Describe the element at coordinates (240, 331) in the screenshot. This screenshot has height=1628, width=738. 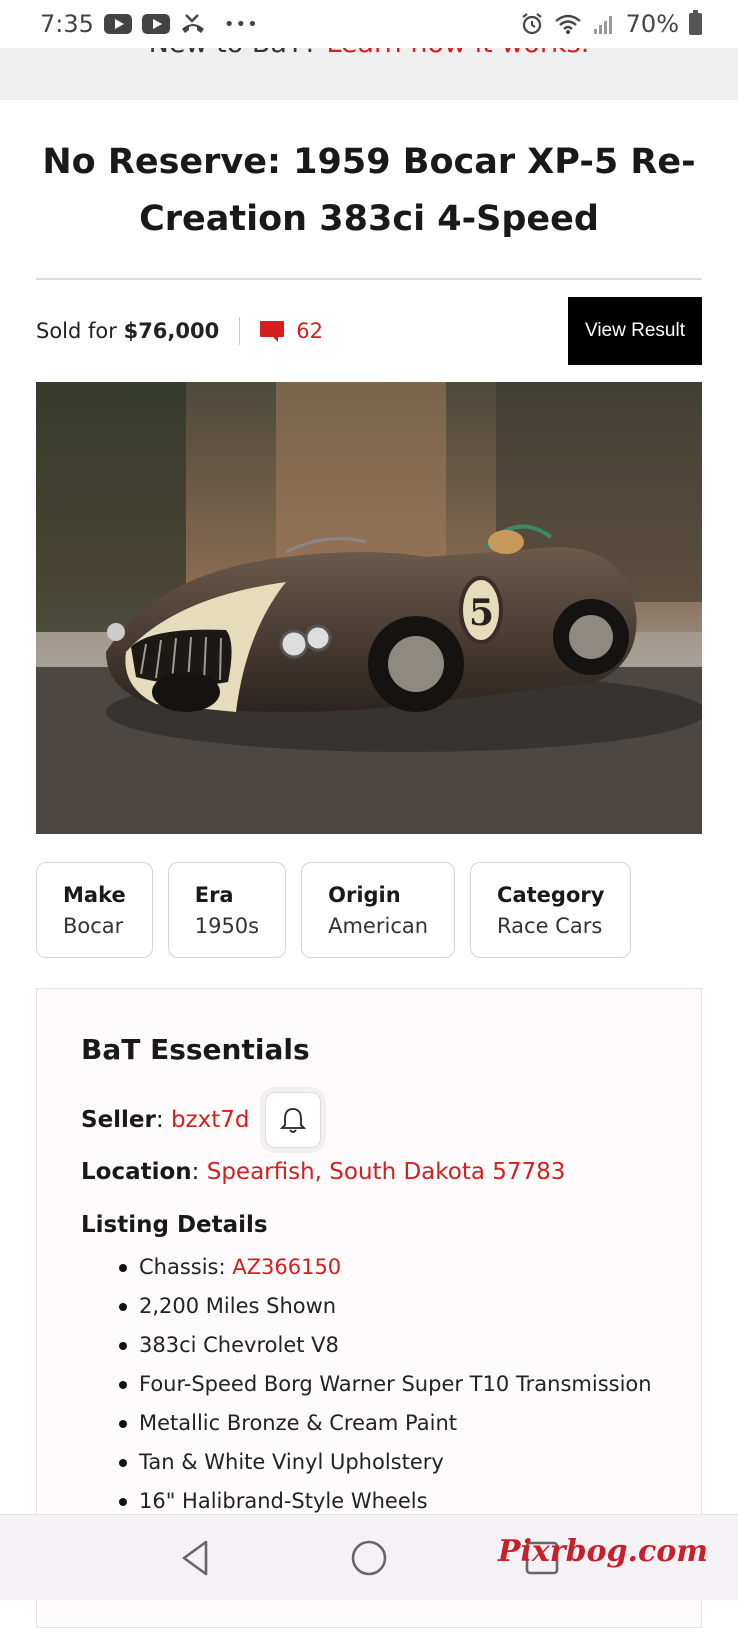
I see `divider` at that location.